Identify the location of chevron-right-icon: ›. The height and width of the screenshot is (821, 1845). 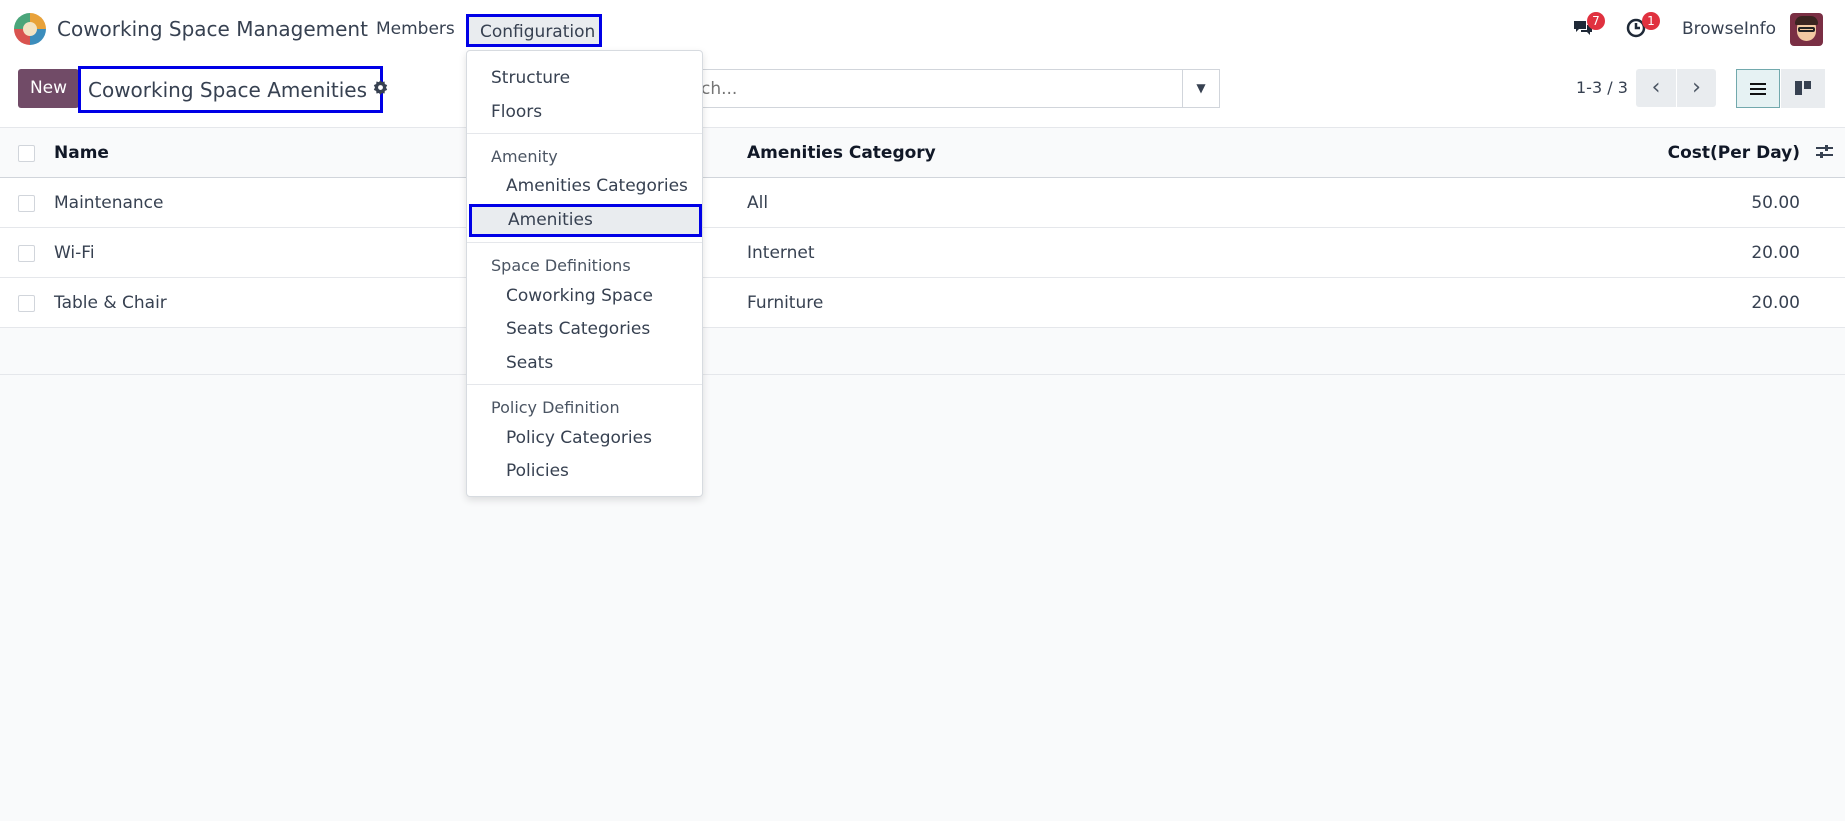
(1696, 87).